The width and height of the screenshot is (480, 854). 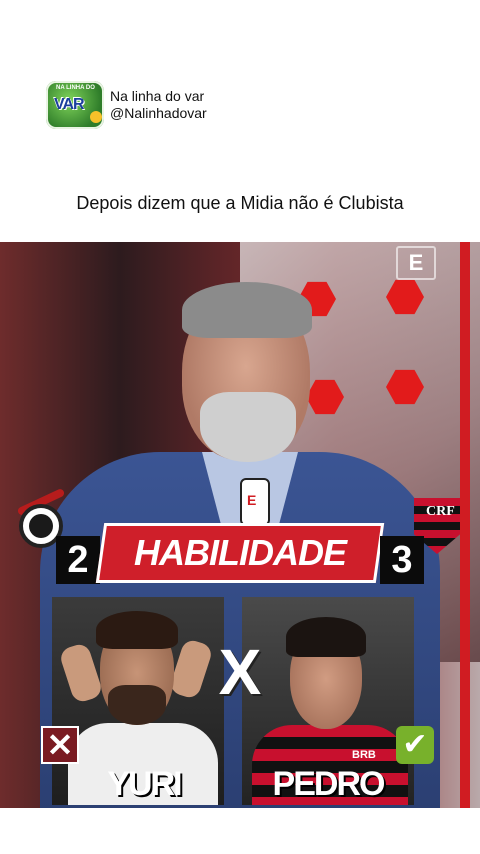 What do you see at coordinates (158, 113) in the screenshot?
I see `profile-handle: @Nalinhadovar` at bounding box center [158, 113].